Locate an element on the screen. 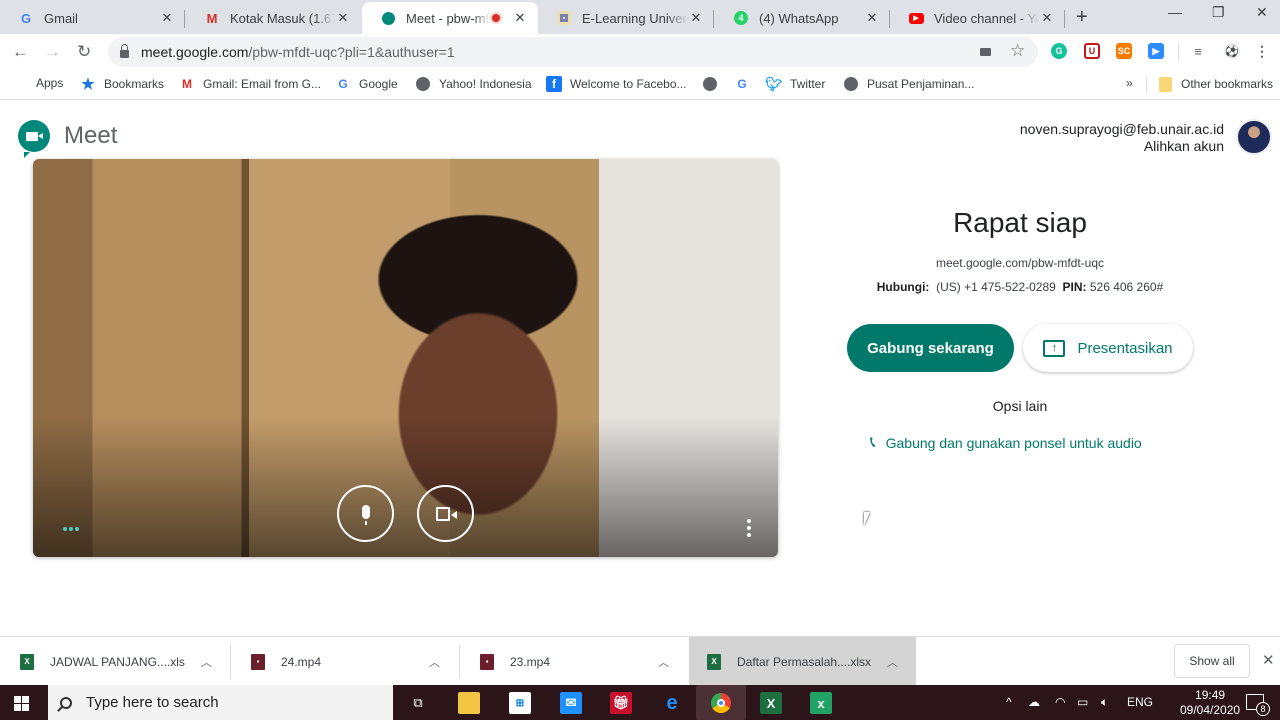 Image resolution: width=1280 pixels, height=720 pixels. grammarly-extension-icon: G is located at coordinates (1059, 51).